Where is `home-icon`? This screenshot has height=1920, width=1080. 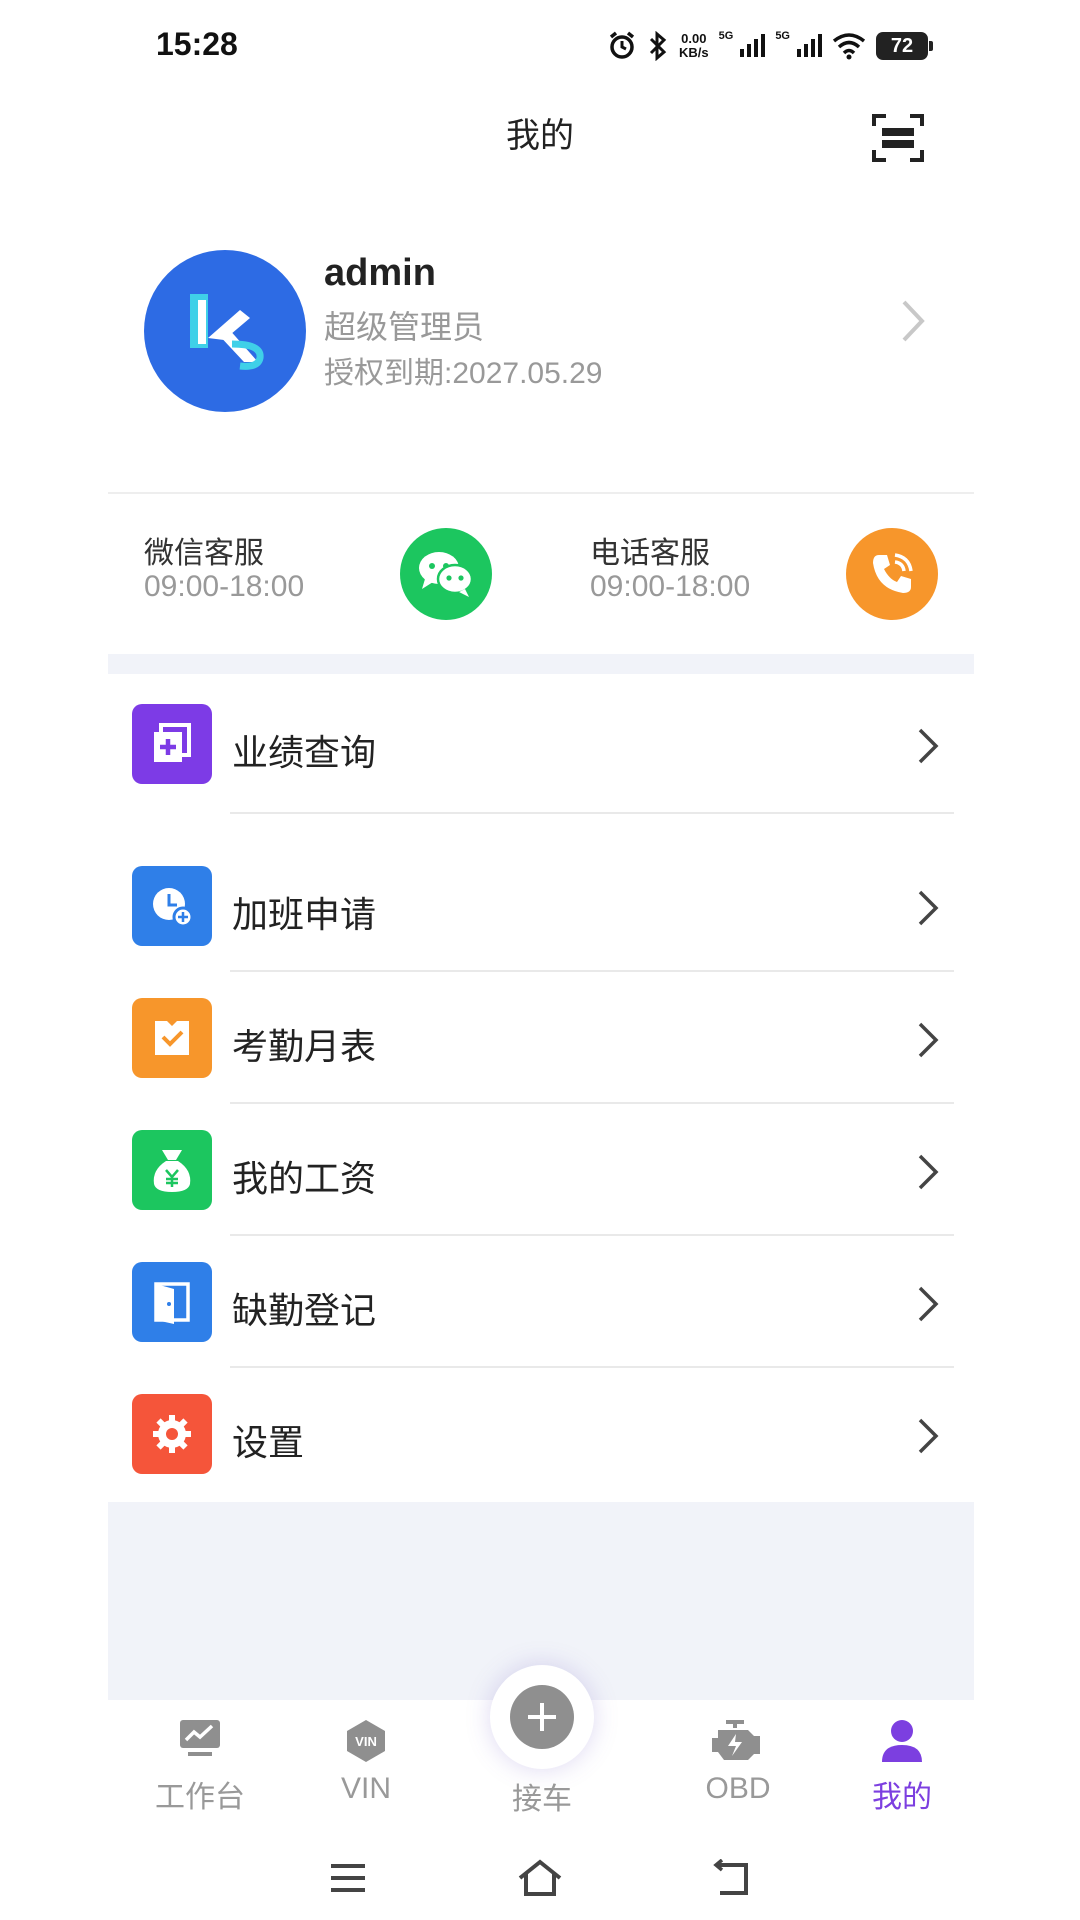
home-icon is located at coordinates (540, 1877).